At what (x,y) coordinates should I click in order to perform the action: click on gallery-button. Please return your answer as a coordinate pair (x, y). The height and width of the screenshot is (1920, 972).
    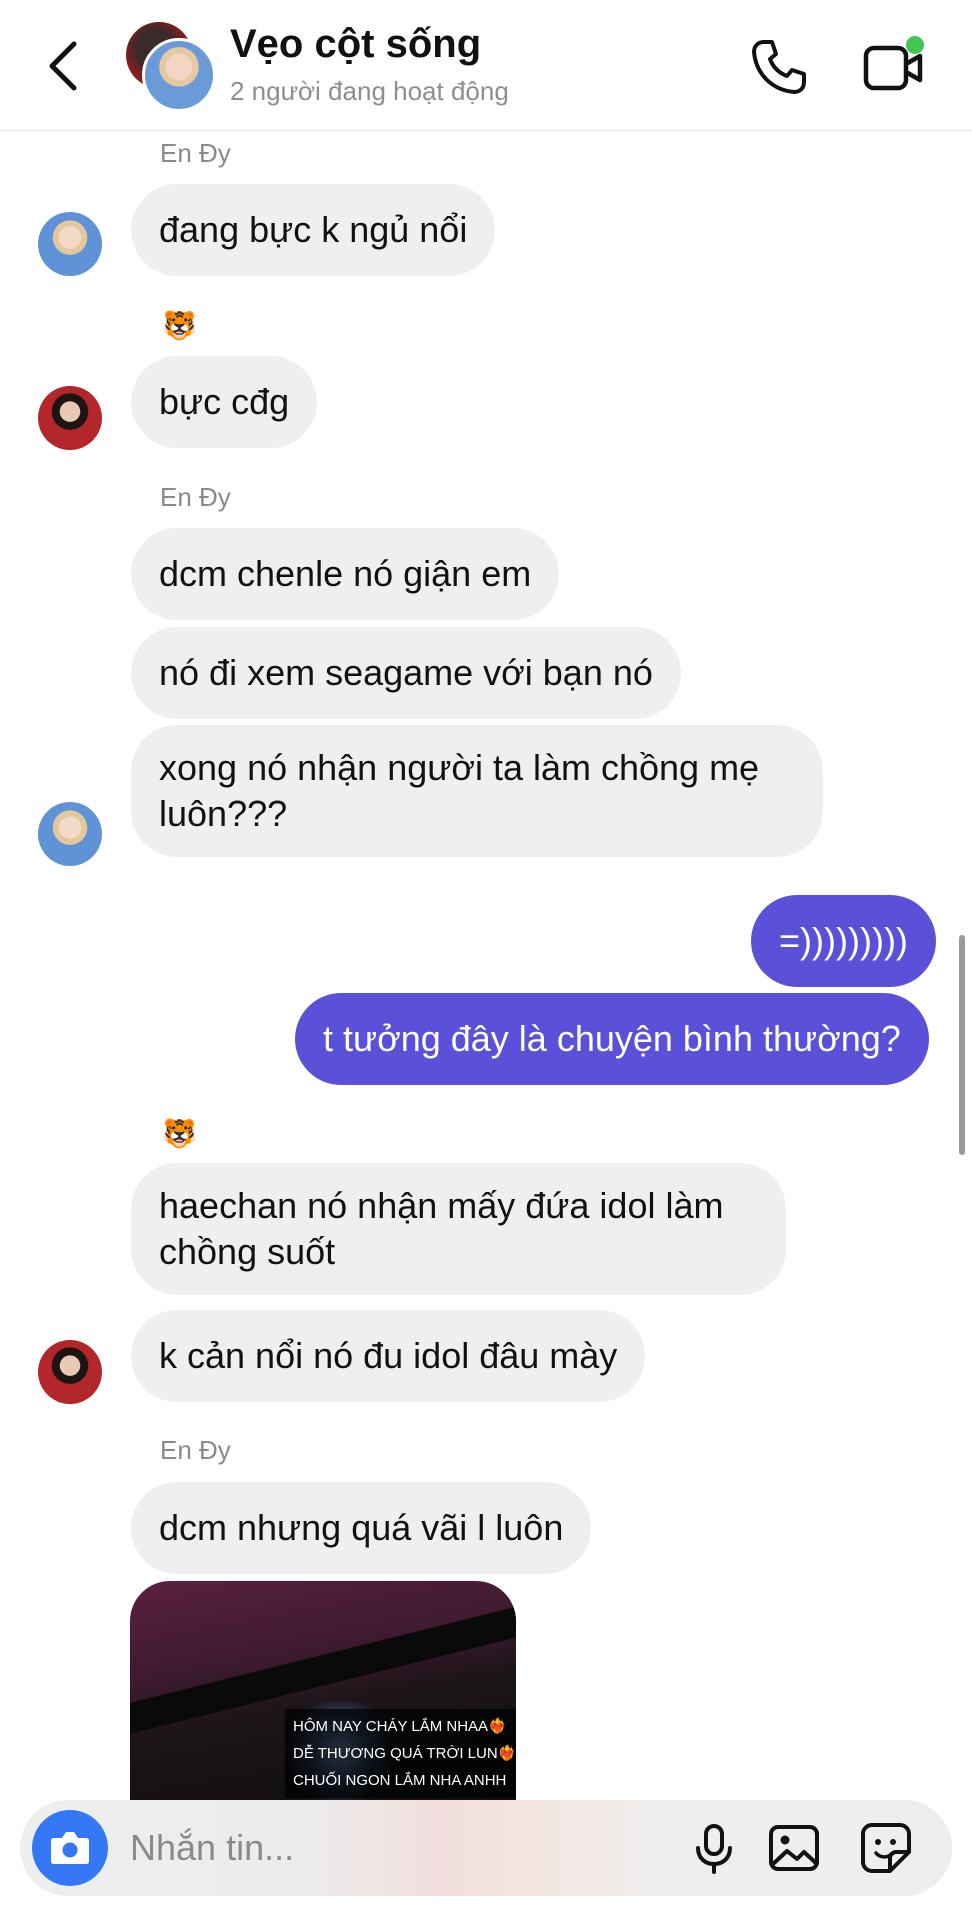
    Looking at the image, I should click on (794, 1848).